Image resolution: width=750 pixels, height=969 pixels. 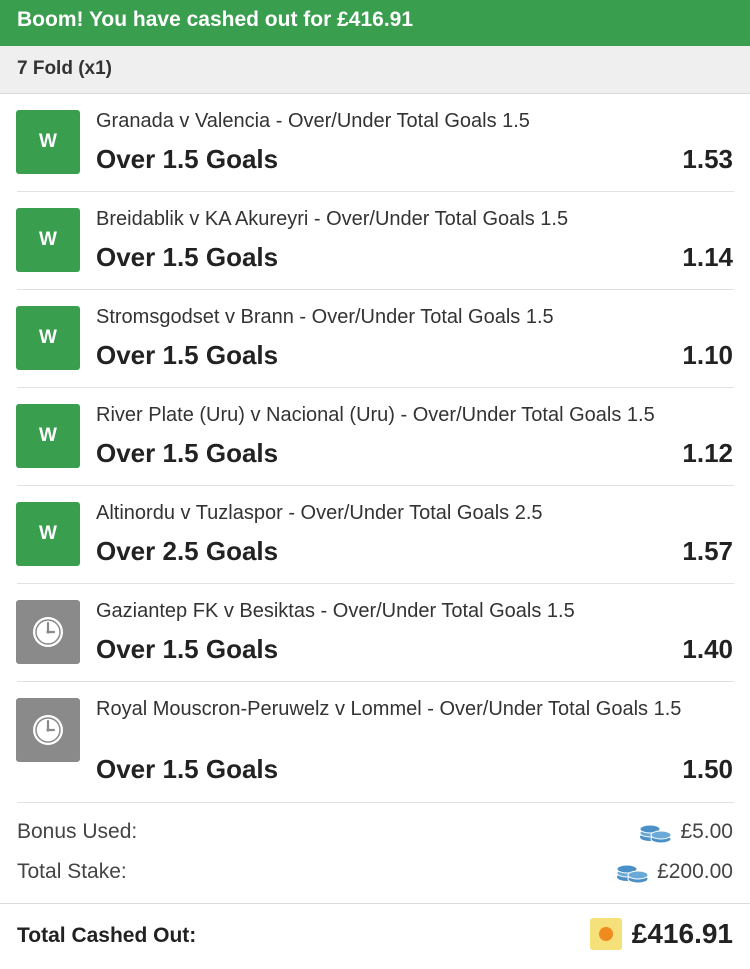 I want to click on bonus-used-value-group: £5.00, so click(x=685, y=832).